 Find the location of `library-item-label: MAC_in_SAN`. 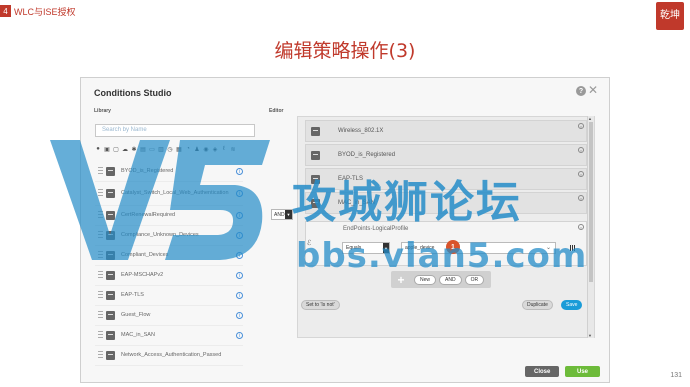

library-item-label: MAC_in_SAN is located at coordinates (138, 335).